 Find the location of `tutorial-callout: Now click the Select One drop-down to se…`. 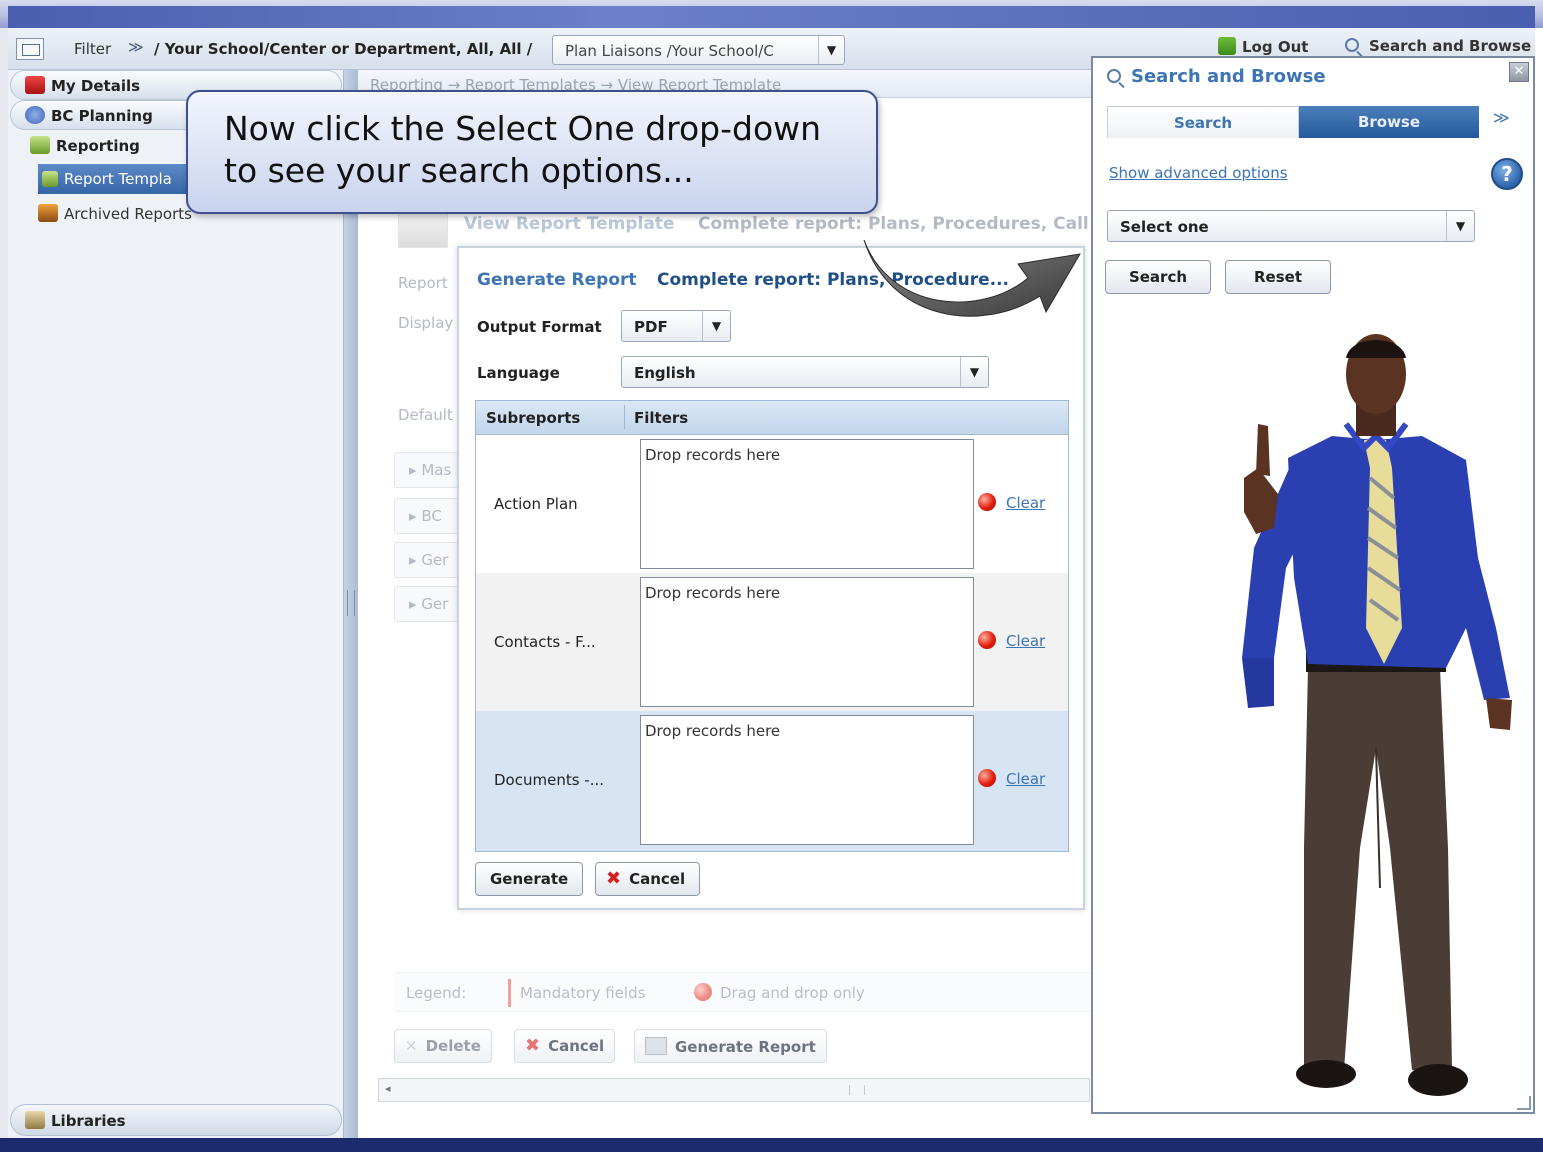

tutorial-callout: Now click the Select One drop-down to se… is located at coordinates (532, 152).